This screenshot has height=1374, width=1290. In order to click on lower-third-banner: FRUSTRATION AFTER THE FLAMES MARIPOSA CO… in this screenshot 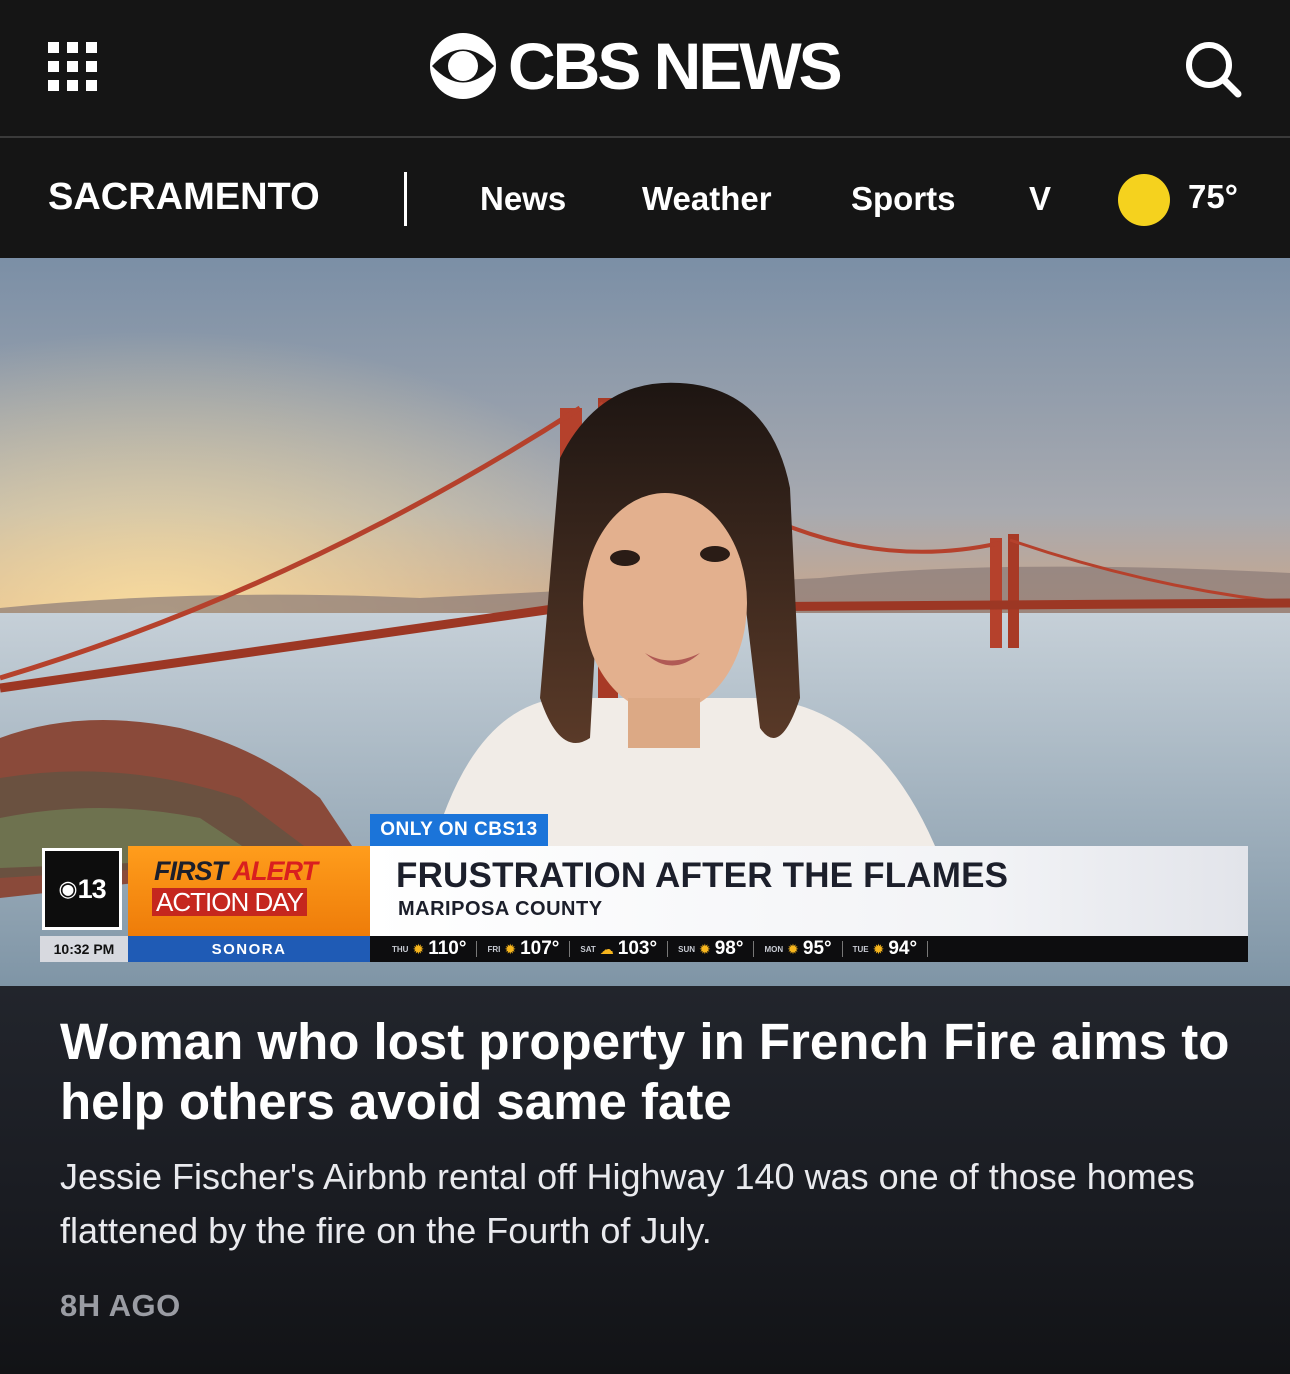, I will do `click(809, 891)`.